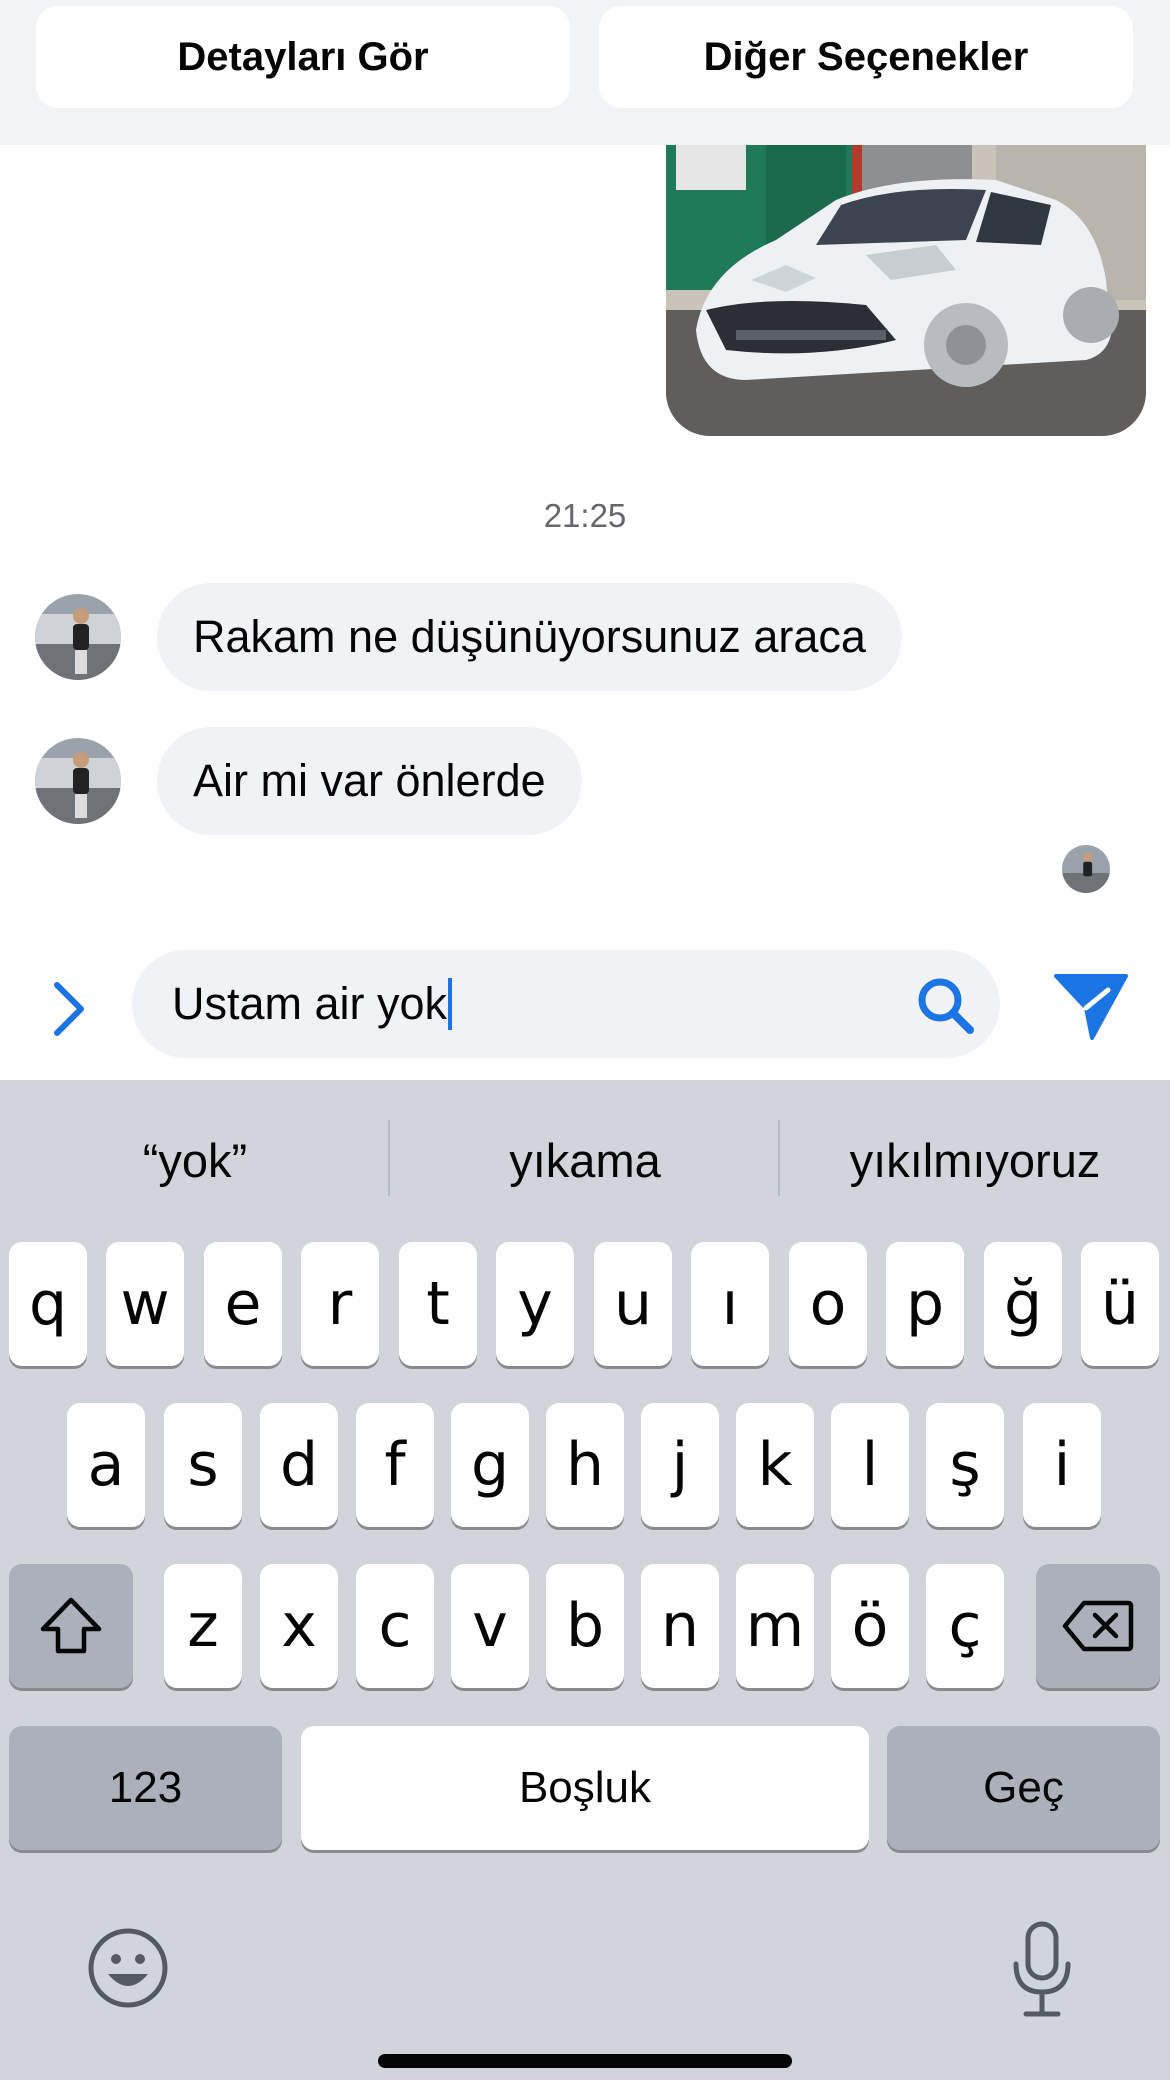 Image resolution: width=1170 pixels, height=2080 pixels. What do you see at coordinates (69, 1009) in the screenshot?
I see `chevron-right-icon` at bounding box center [69, 1009].